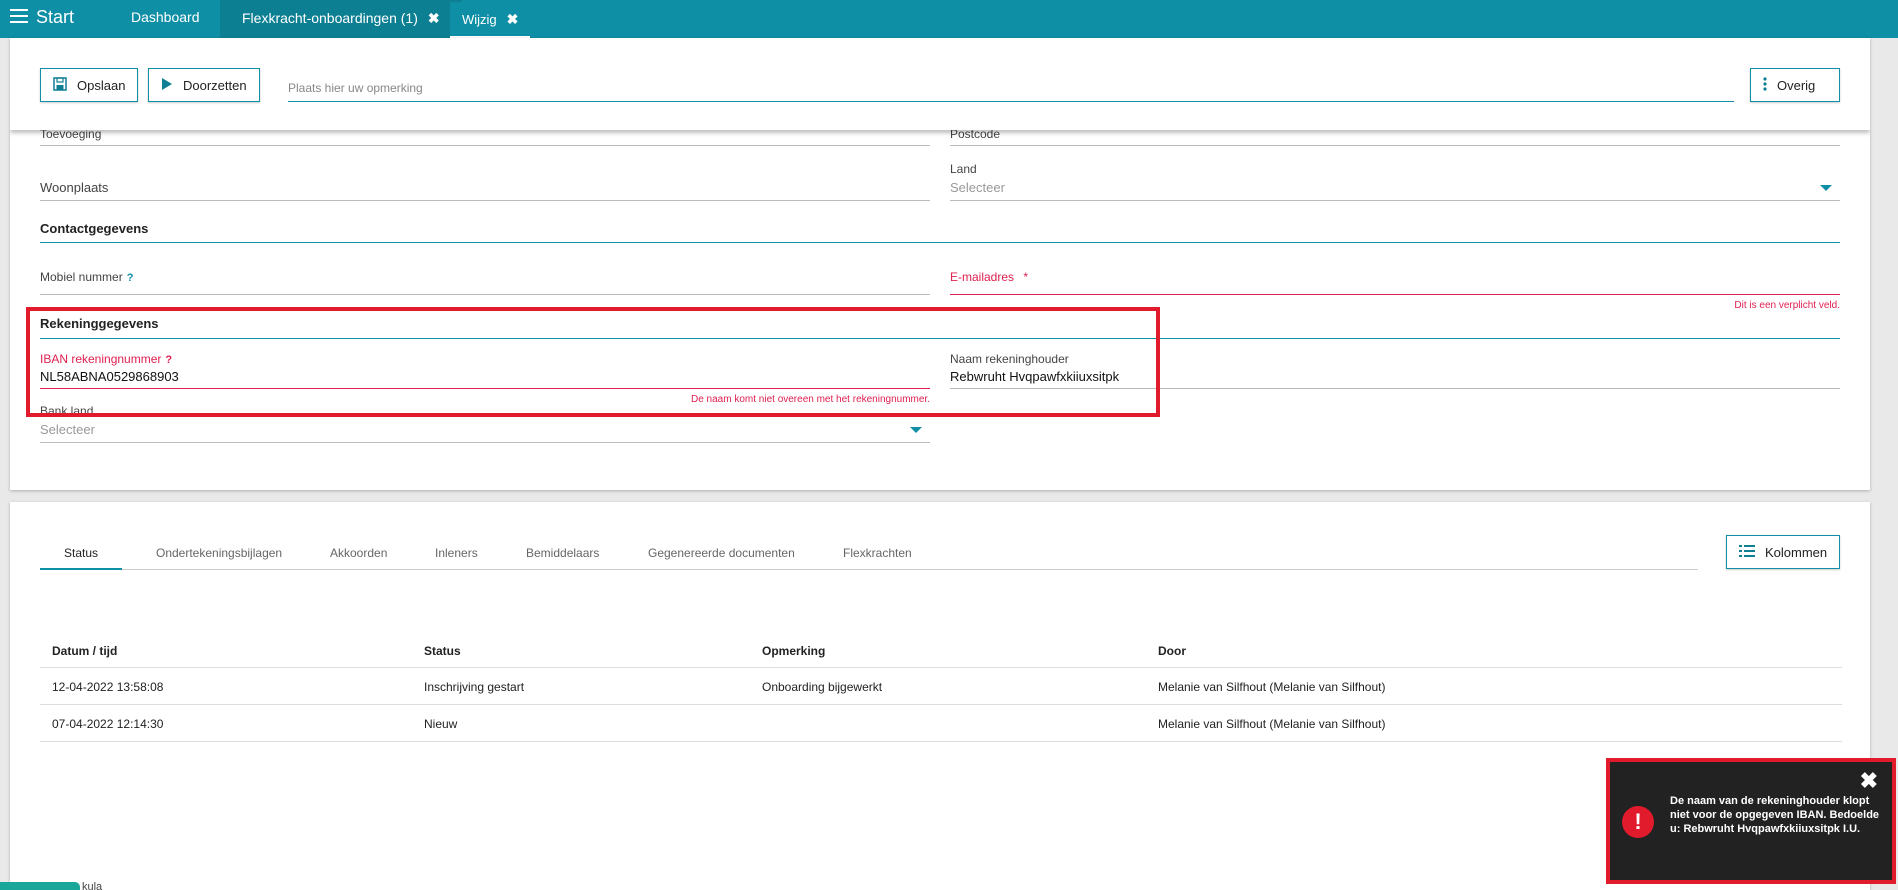 This screenshot has width=1898, height=890. What do you see at coordinates (1011, 88) in the screenshot?
I see `remark-input: Plaats hier uw opmerking` at bounding box center [1011, 88].